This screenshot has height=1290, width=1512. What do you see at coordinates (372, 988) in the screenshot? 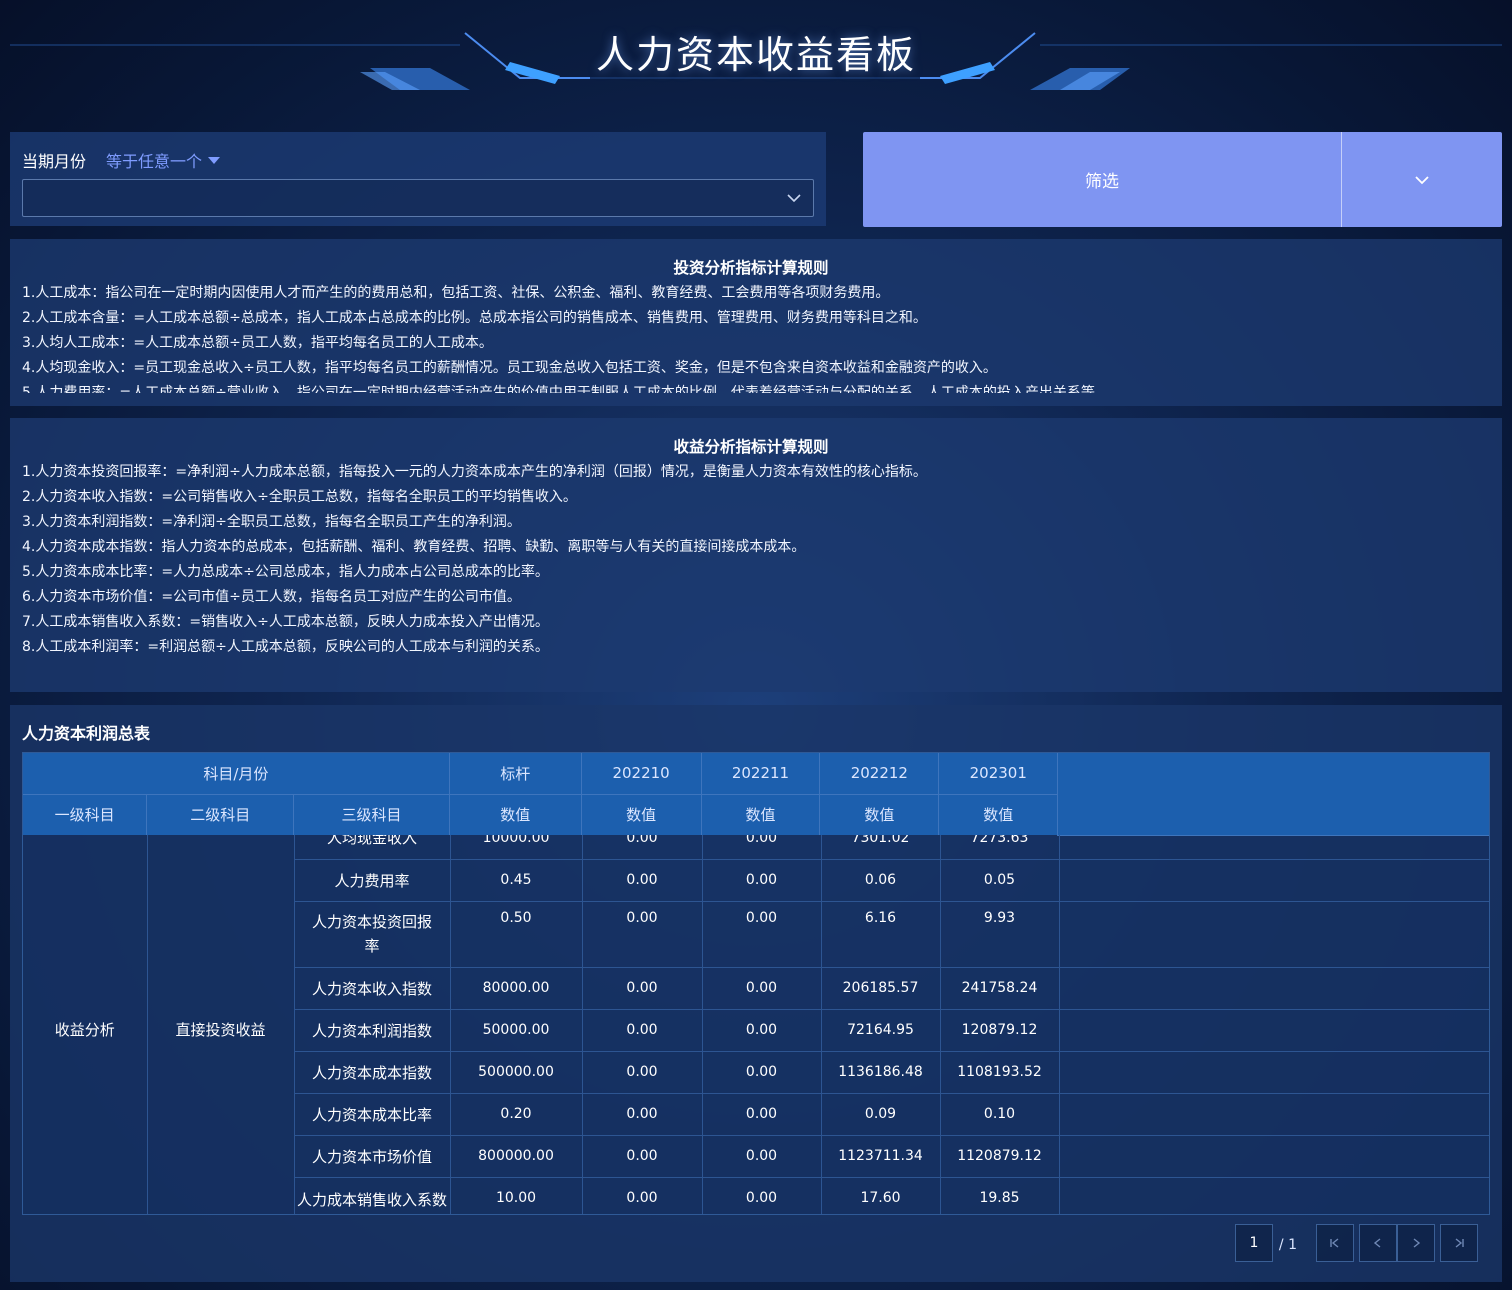
I see `metric-name: 人力资本收入指数` at bounding box center [372, 988].